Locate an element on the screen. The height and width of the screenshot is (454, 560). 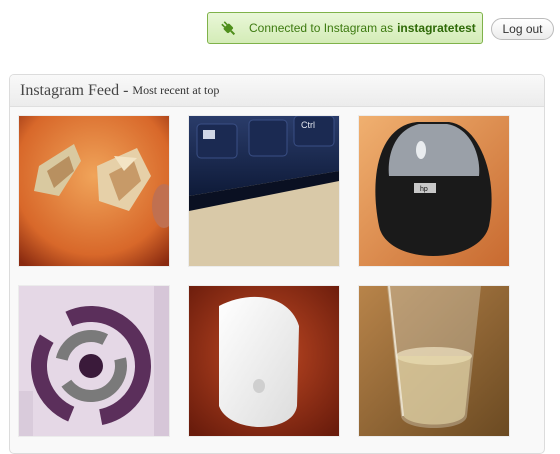
keyboard-key-label: Ctrl is located at coordinates (308, 125).